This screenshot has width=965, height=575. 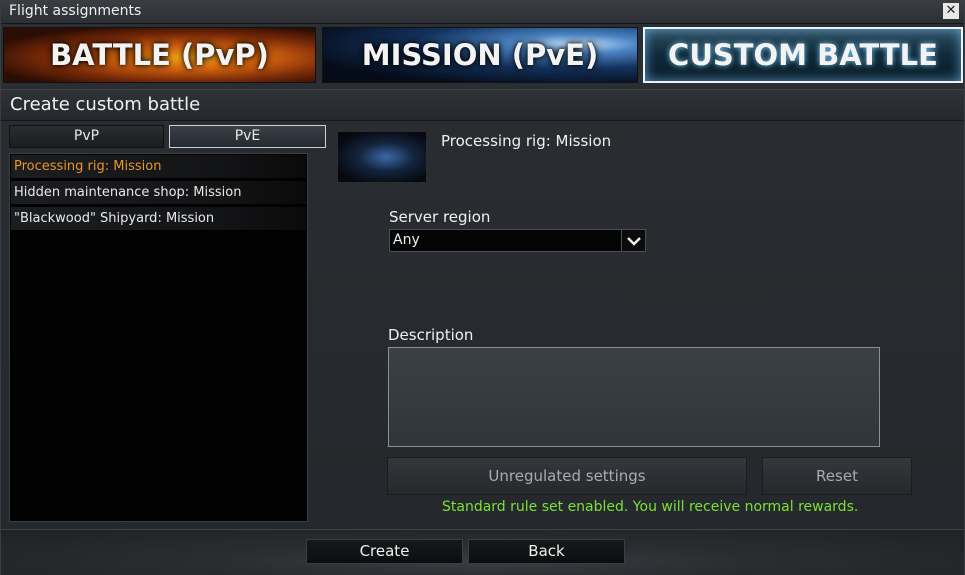 I want to click on tab-battle-pvp: BATTLE (PvP), so click(x=159, y=55).